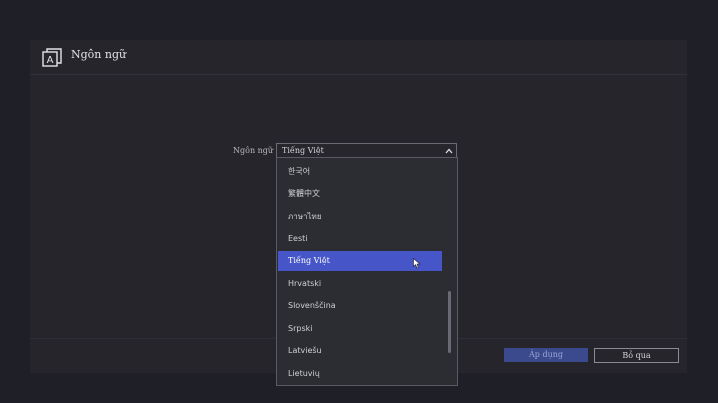  Describe the element at coordinates (360, 329) in the screenshot. I see `language-option: Srpski` at that location.